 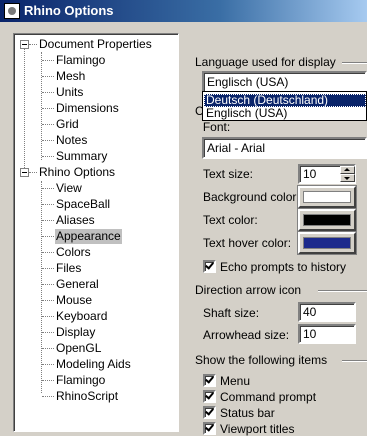 I want to click on tree-node-files: Files, so click(x=68, y=268).